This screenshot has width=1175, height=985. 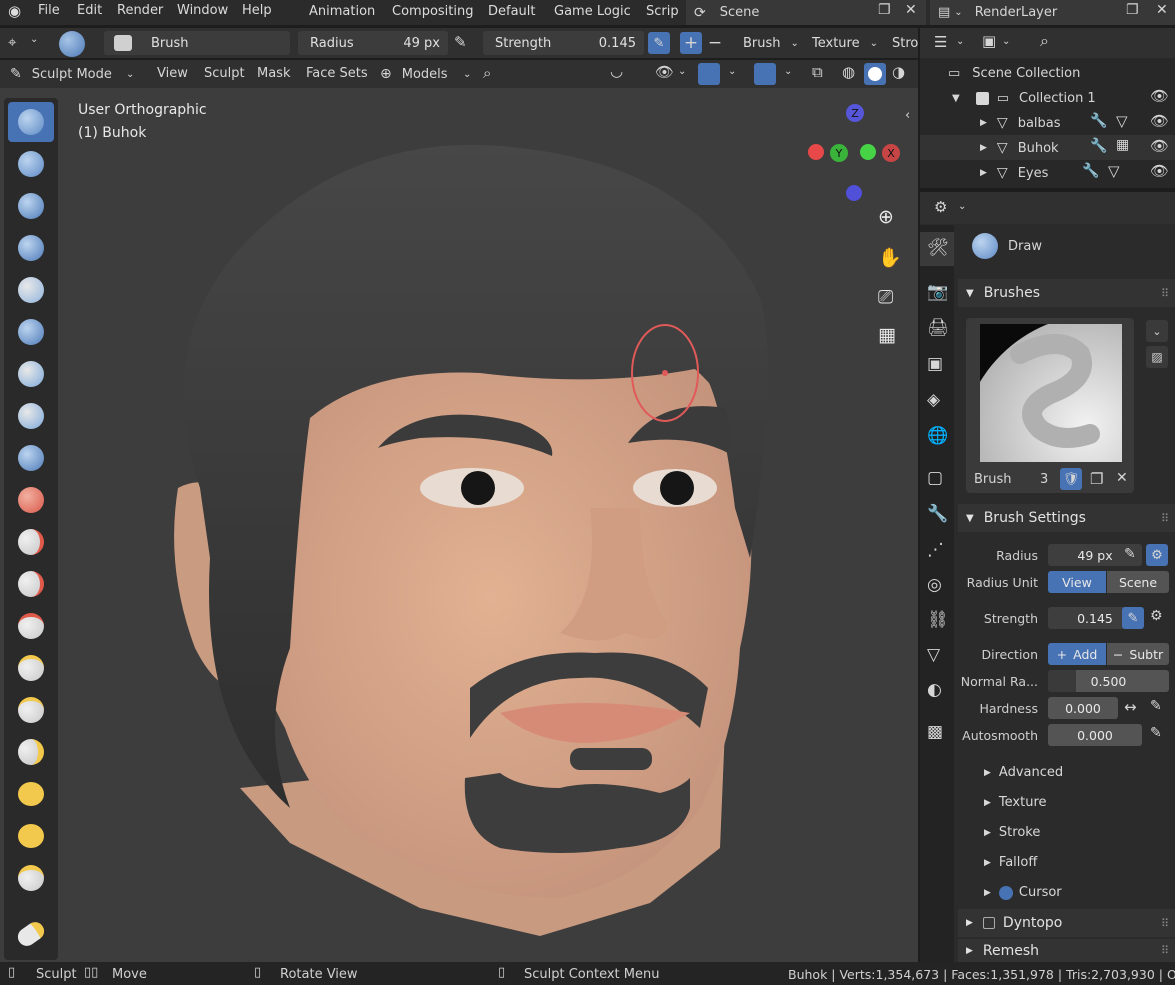 I want to click on strength-pressure-toggle: ✎, so click(x=1133, y=618).